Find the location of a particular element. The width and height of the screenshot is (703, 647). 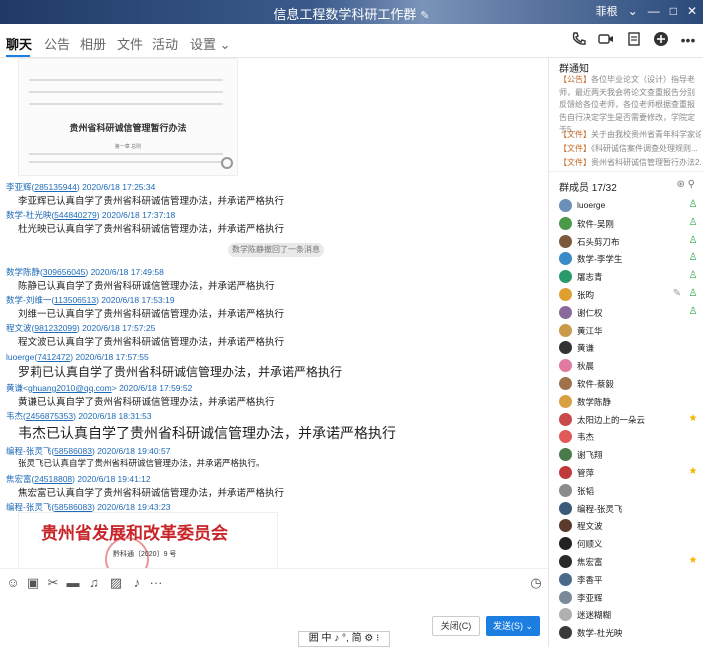

member-item: 数学陈静 is located at coordinates (629, 401).